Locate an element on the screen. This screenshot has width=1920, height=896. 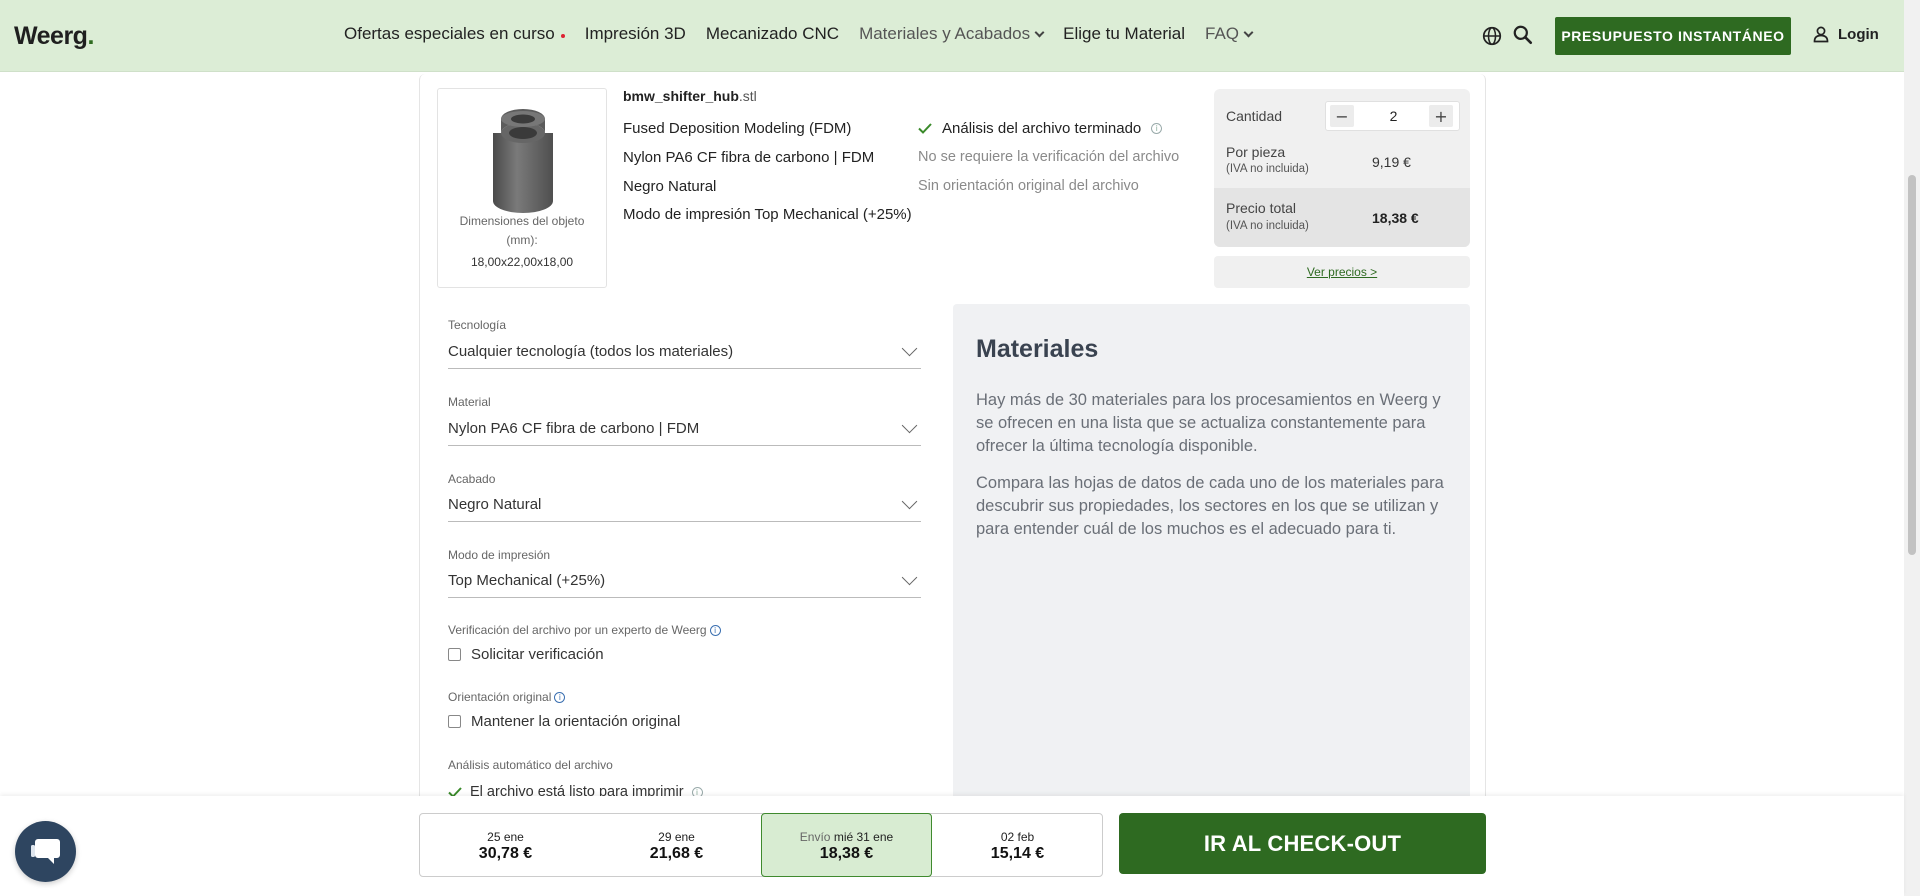
print-mode-select: Top Mechanical (+25%) is located at coordinates (684, 583).